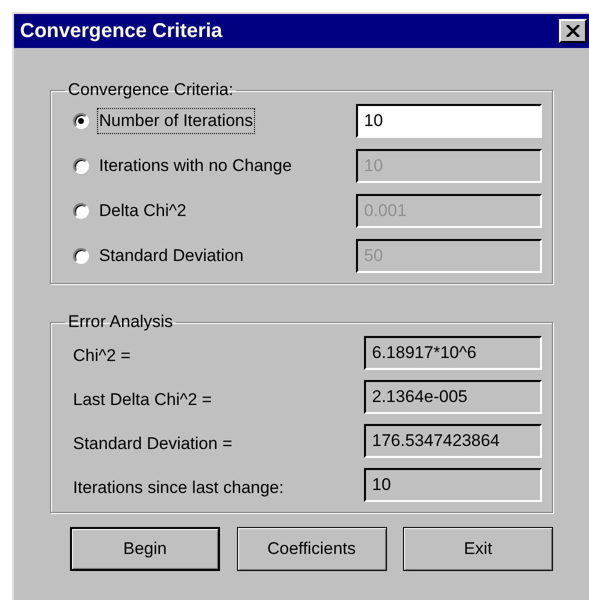 This screenshot has width=589, height=600. What do you see at coordinates (311, 549) in the screenshot?
I see `dialog-button: Coefficients` at bounding box center [311, 549].